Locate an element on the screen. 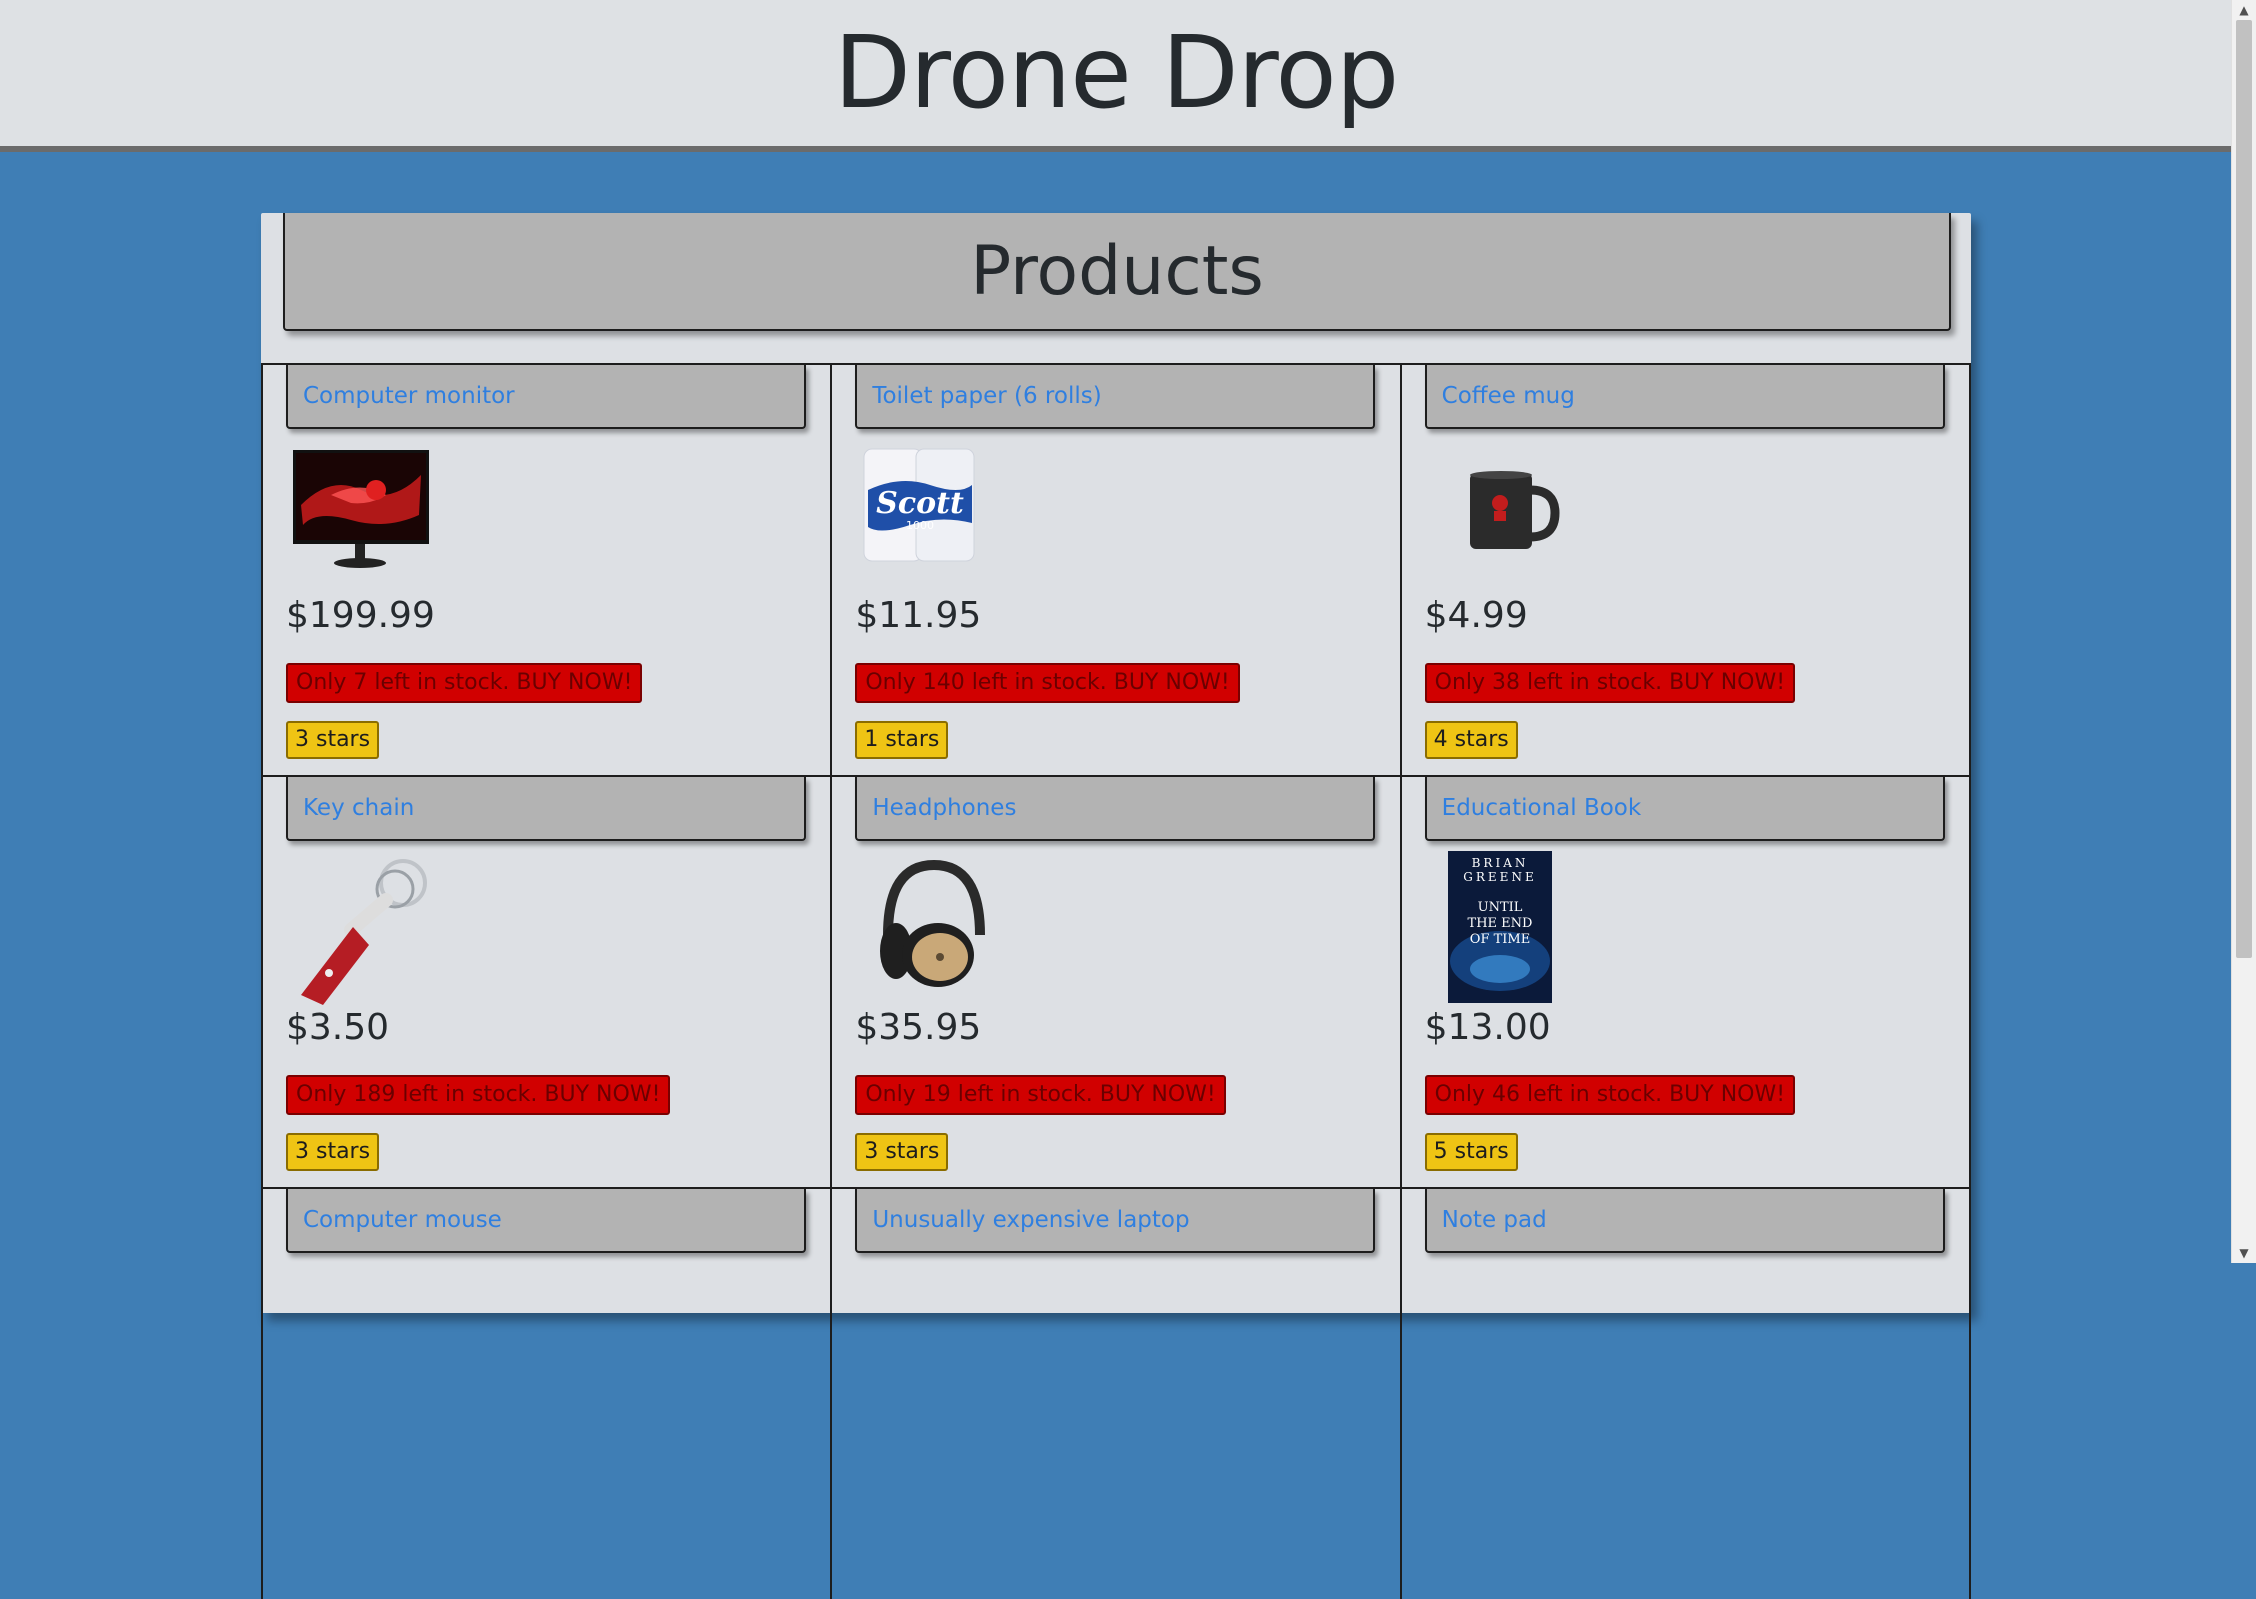 The width and height of the screenshot is (2256, 1599). book-cover-icon: BRIAN GREENE UNTIL THE END OF TIME is located at coordinates (1499, 927).